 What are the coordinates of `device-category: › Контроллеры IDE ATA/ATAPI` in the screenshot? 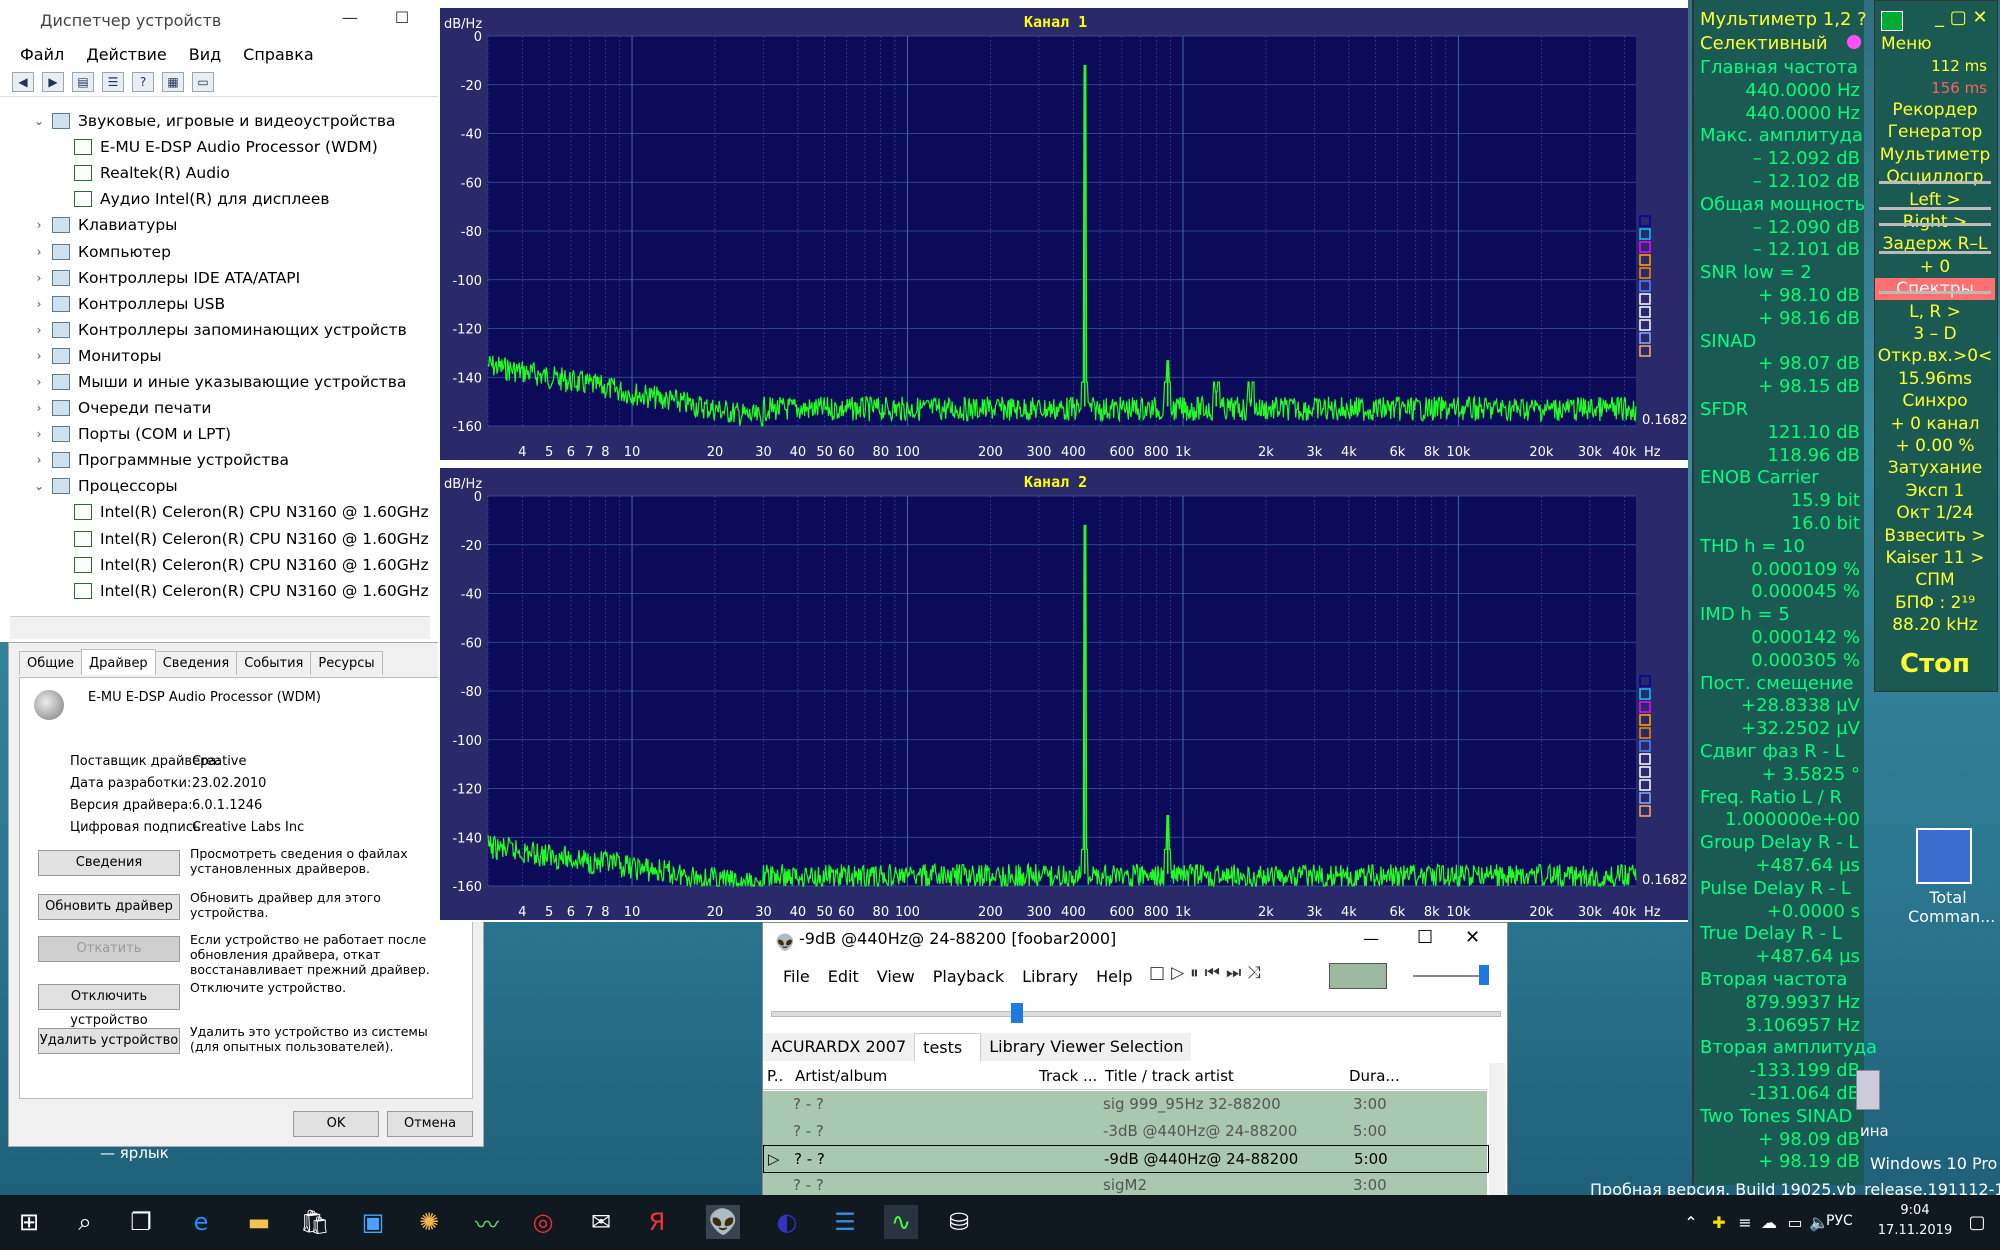 It's located at (220, 278).